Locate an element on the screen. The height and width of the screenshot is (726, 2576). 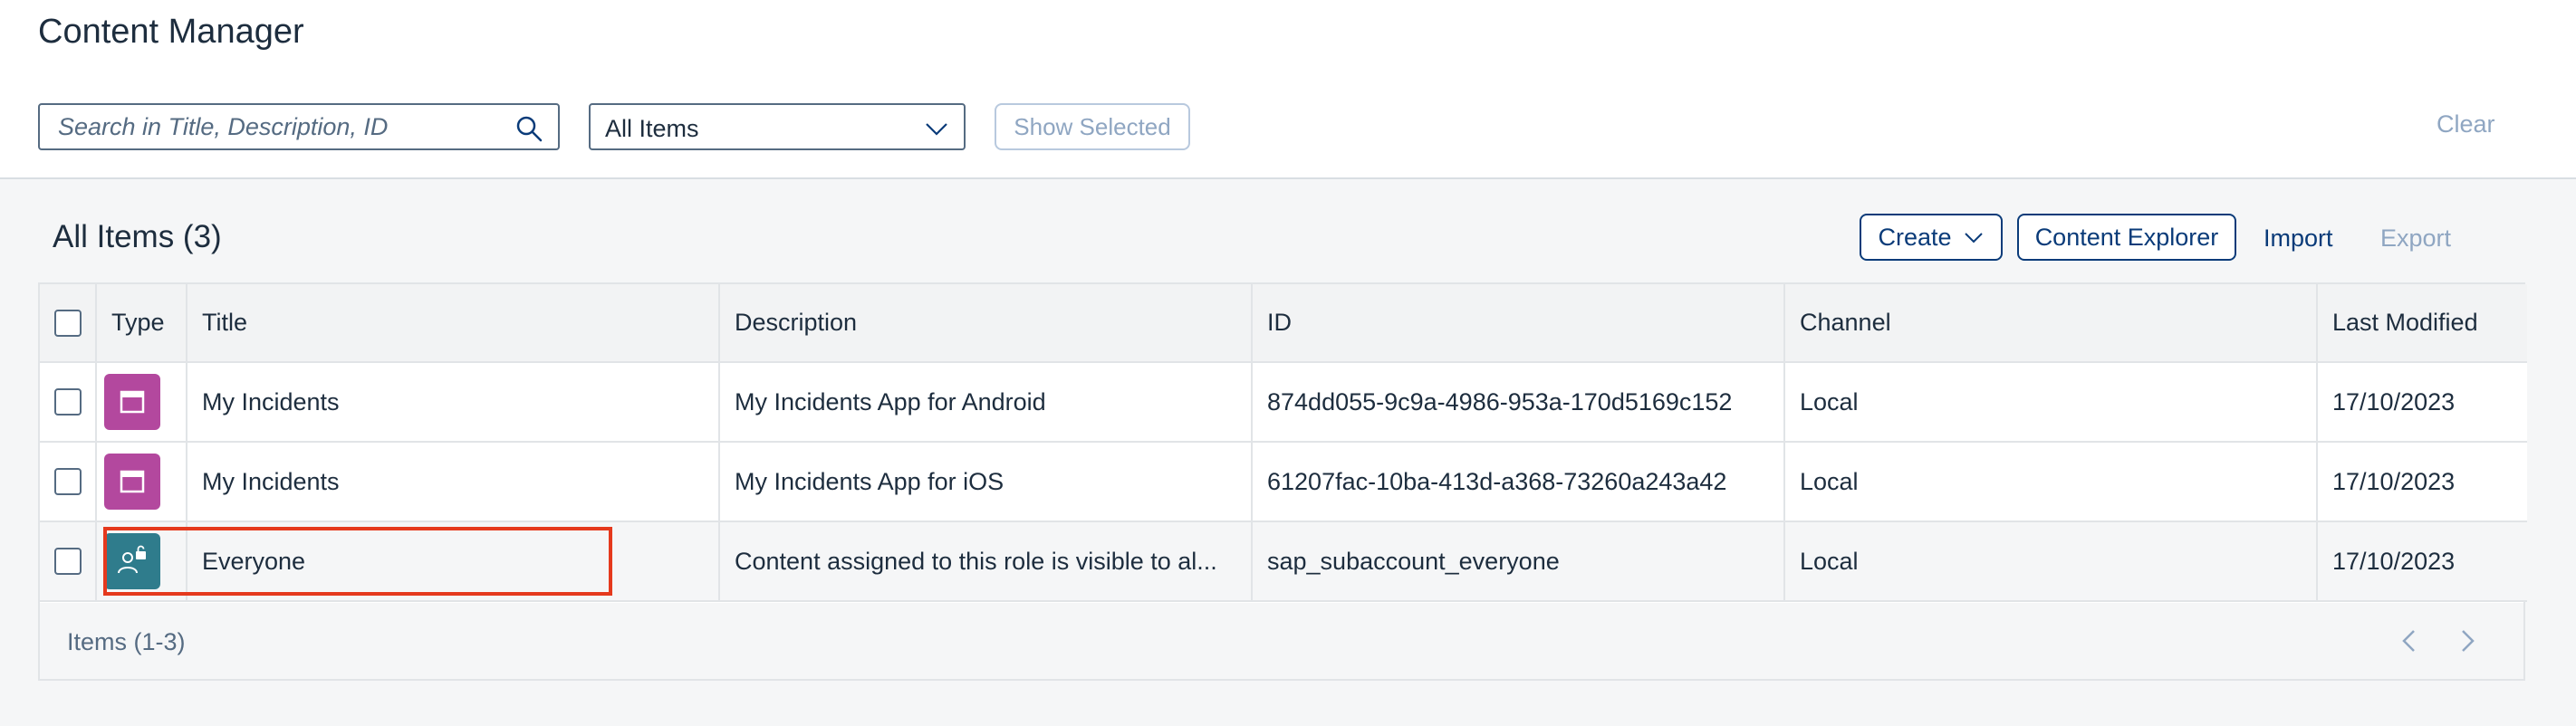
chevron-right-icon is located at coordinates (2467, 640).